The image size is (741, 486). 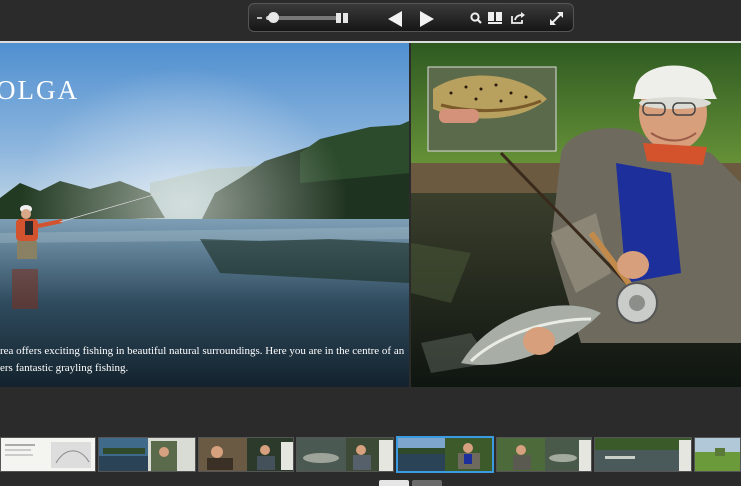 What do you see at coordinates (394, 483) in the screenshot?
I see `strip-scroll-handle` at bounding box center [394, 483].